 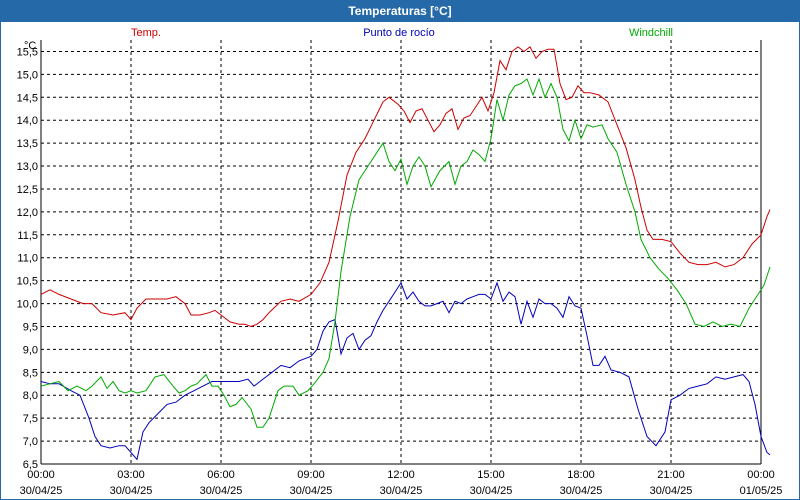 What do you see at coordinates (146, 33) in the screenshot?
I see `legend-entry-0: Temp.` at bounding box center [146, 33].